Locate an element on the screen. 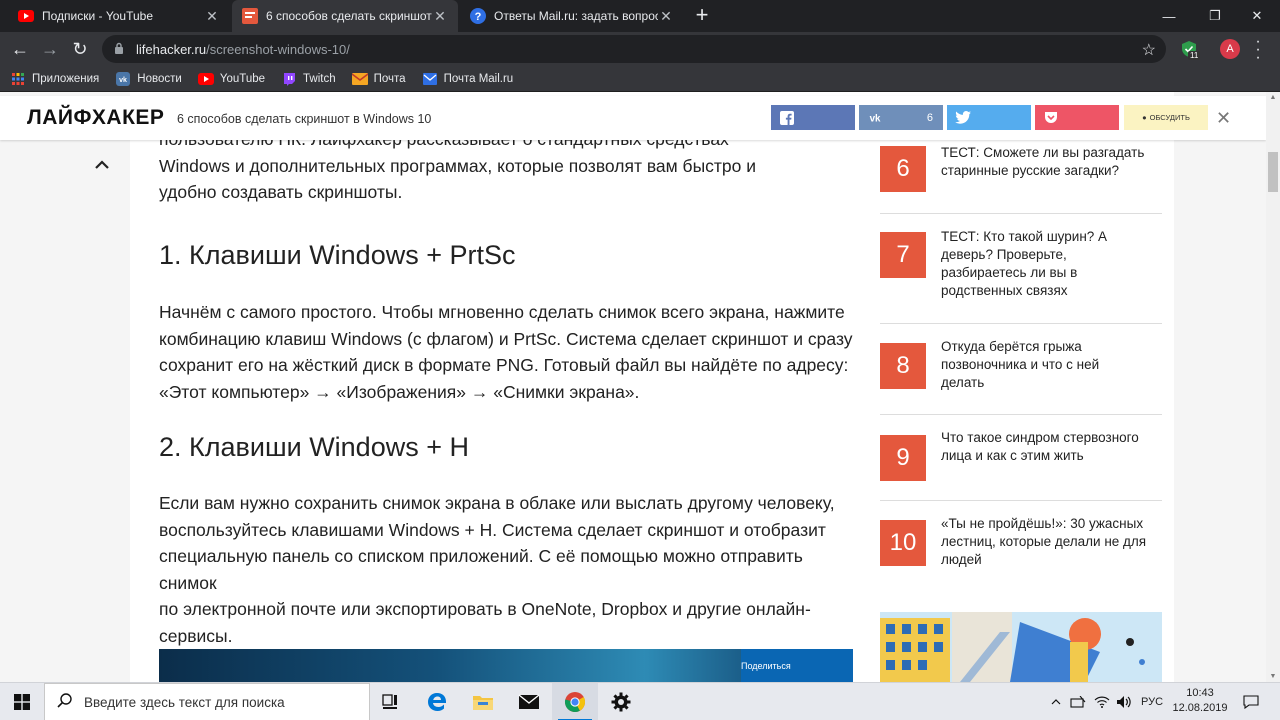 This screenshot has width=1280, height=720. share-panel-label: Поделиться is located at coordinates (766, 666).